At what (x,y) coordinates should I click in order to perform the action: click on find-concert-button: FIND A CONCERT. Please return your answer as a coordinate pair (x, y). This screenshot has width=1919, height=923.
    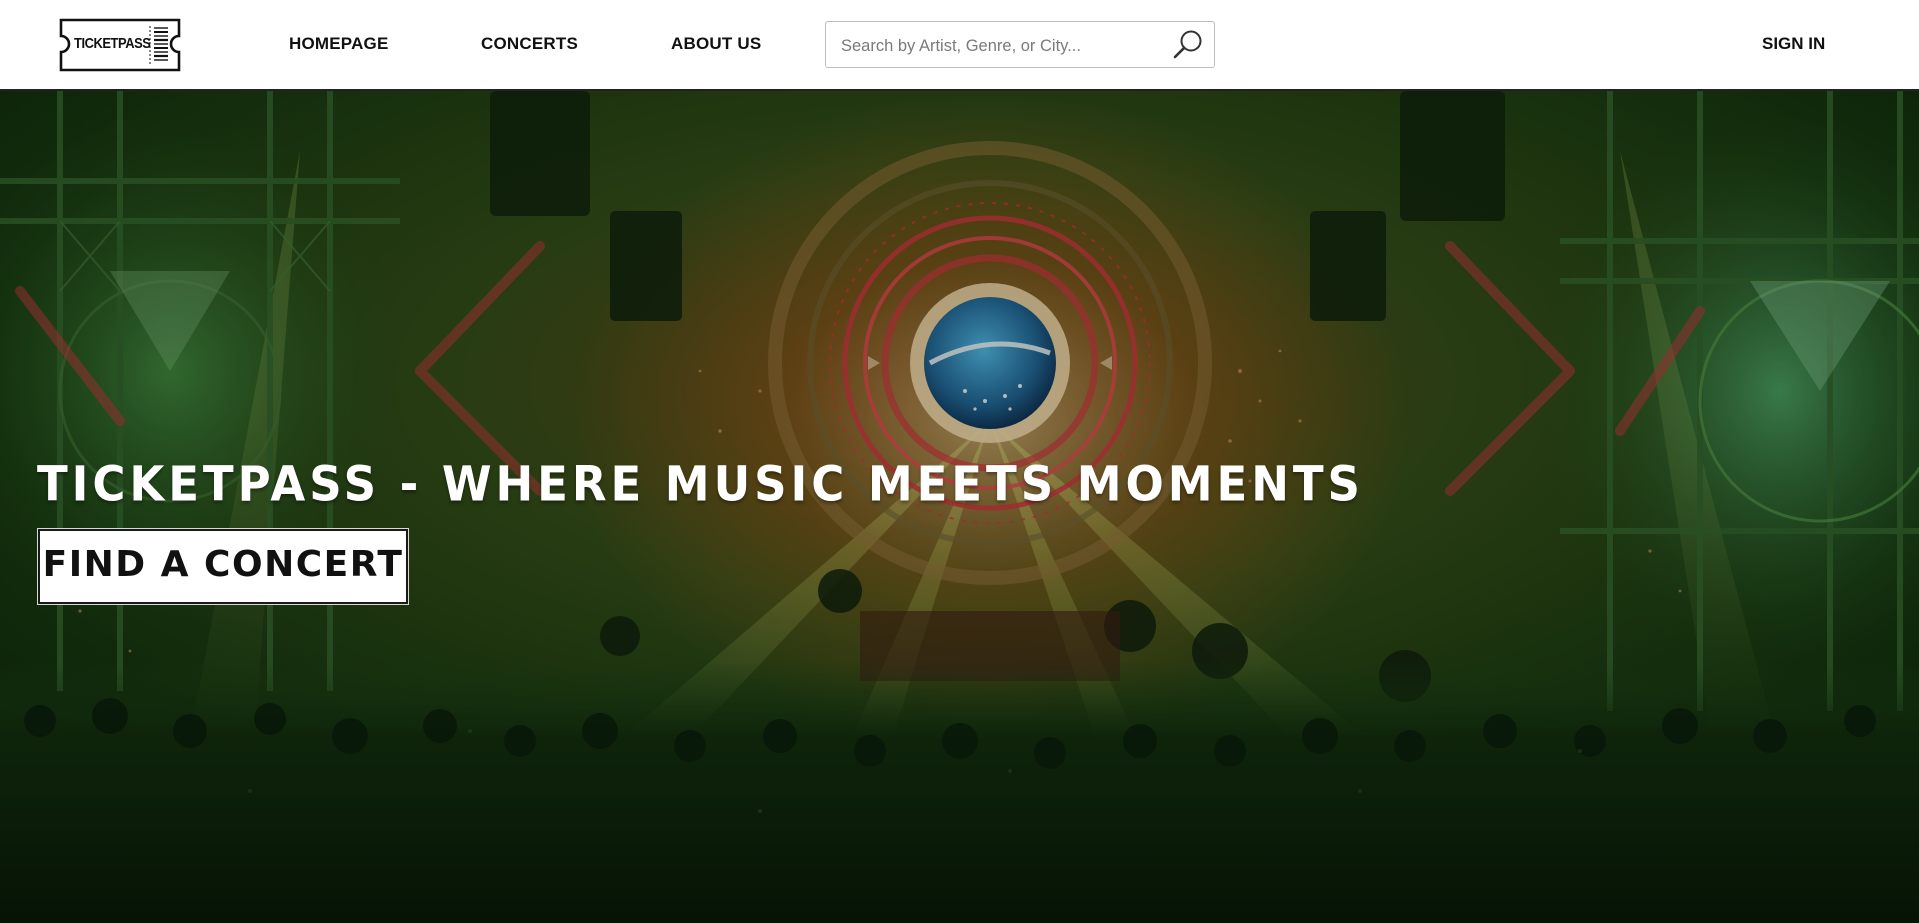
    Looking at the image, I should click on (223, 566).